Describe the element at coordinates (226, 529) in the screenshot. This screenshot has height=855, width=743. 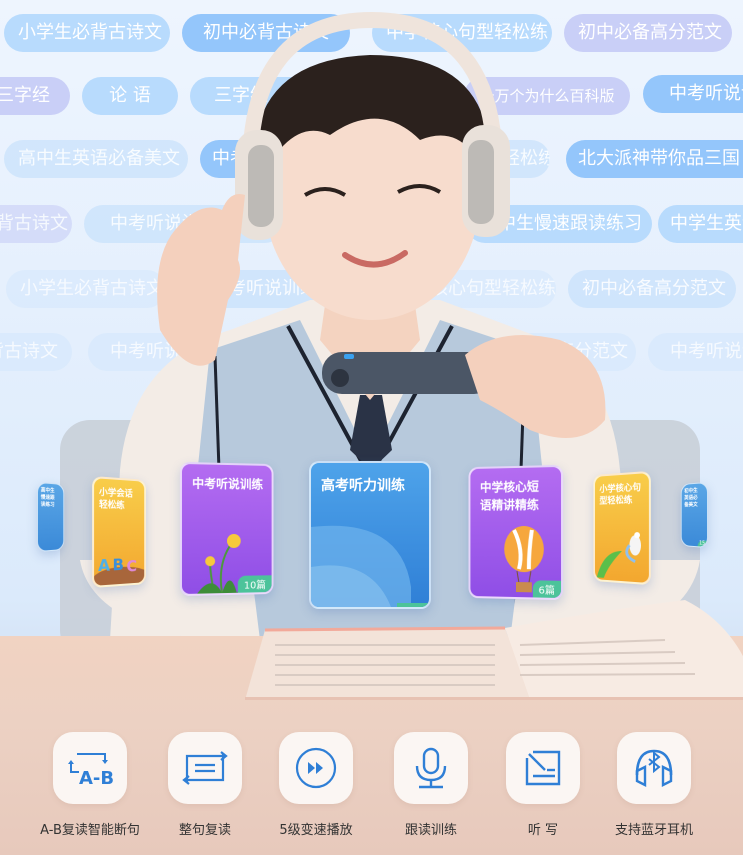
I see `course-card: 中考听说训练 10篇` at that location.